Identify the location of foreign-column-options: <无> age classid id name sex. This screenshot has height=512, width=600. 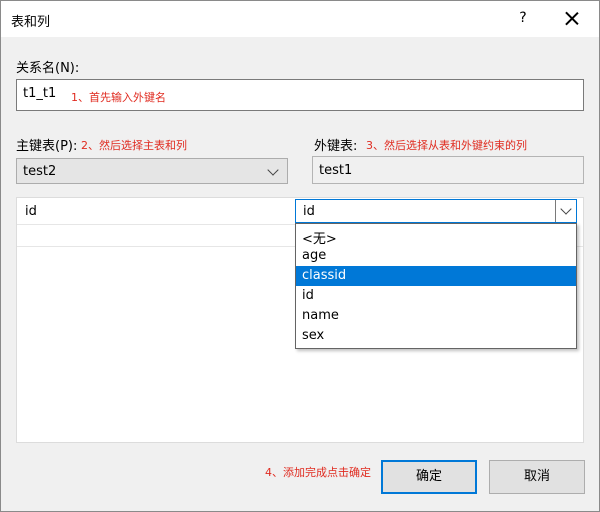
(436, 286).